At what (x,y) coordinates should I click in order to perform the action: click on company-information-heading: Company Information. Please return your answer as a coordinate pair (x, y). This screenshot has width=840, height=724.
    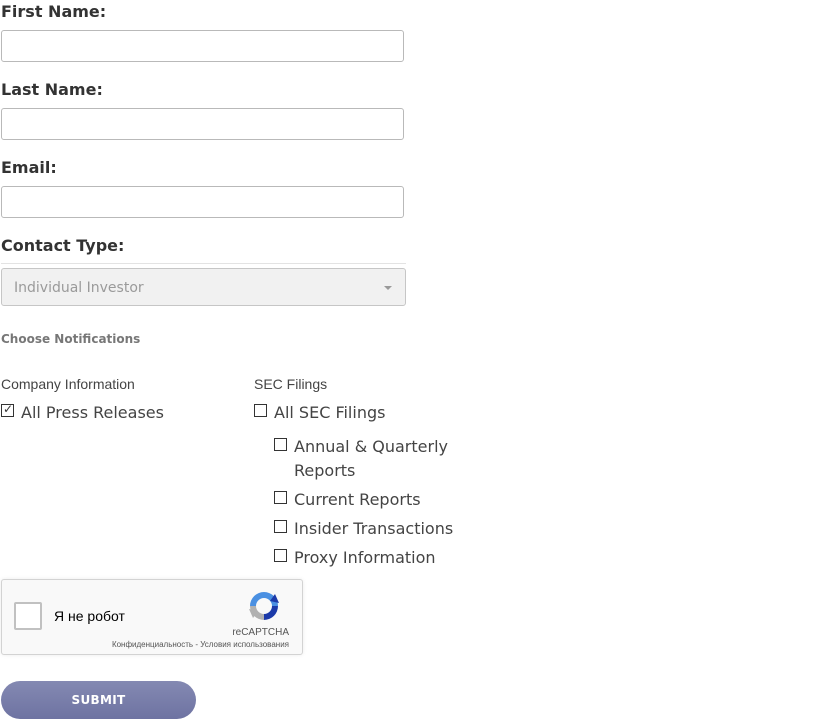
    Looking at the image, I should click on (68, 384).